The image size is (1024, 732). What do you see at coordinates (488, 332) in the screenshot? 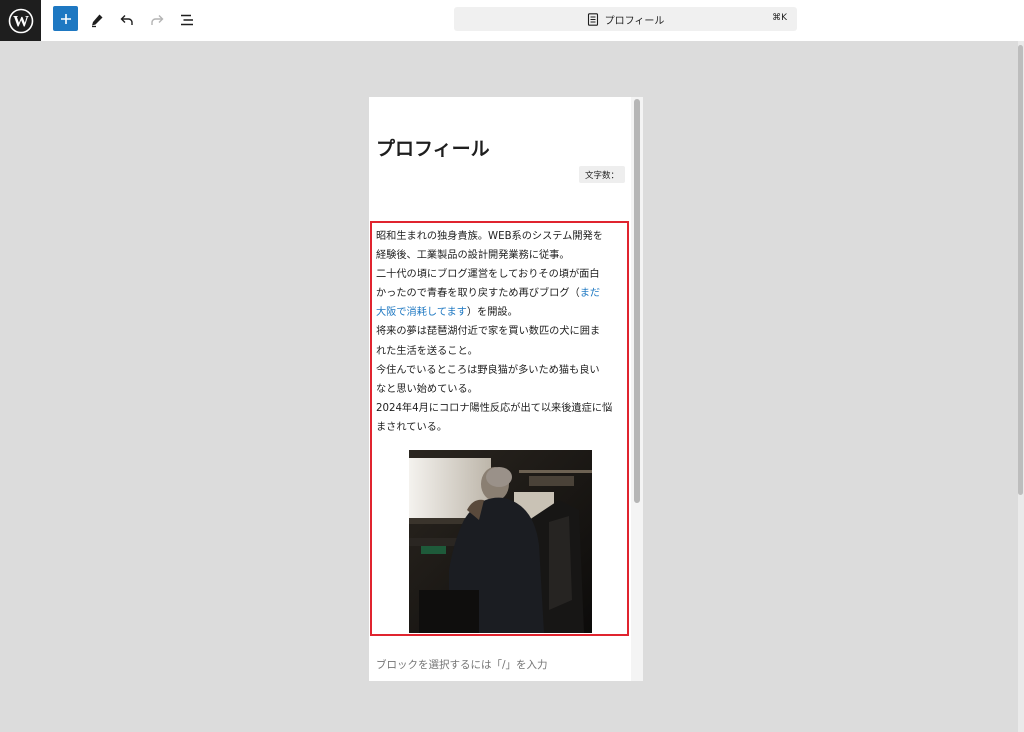
I see `paragraph-line: 将来の夢は琵琶湖付近で家を買い数匹の犬に囲ま` at bounding box center [488, 332].